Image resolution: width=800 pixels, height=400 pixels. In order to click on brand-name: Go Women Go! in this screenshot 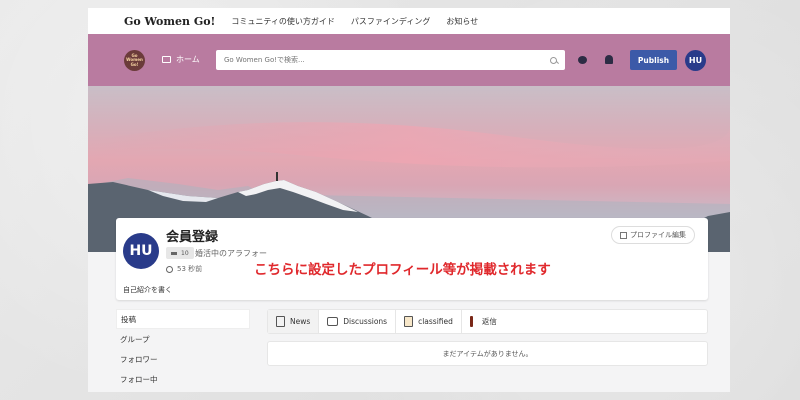, I will do `click(169, 21)`.